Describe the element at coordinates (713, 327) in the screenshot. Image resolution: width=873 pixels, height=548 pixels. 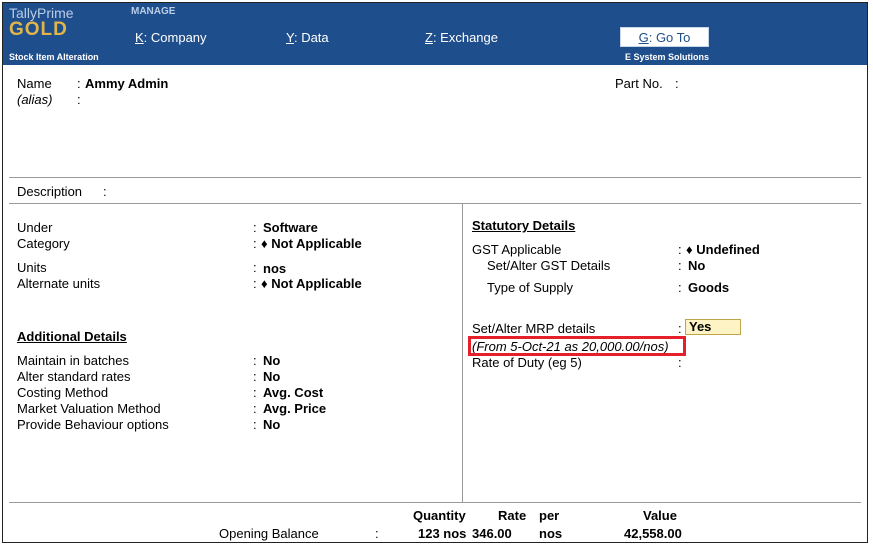
I see `mrp-details-field: Yes` at that location.